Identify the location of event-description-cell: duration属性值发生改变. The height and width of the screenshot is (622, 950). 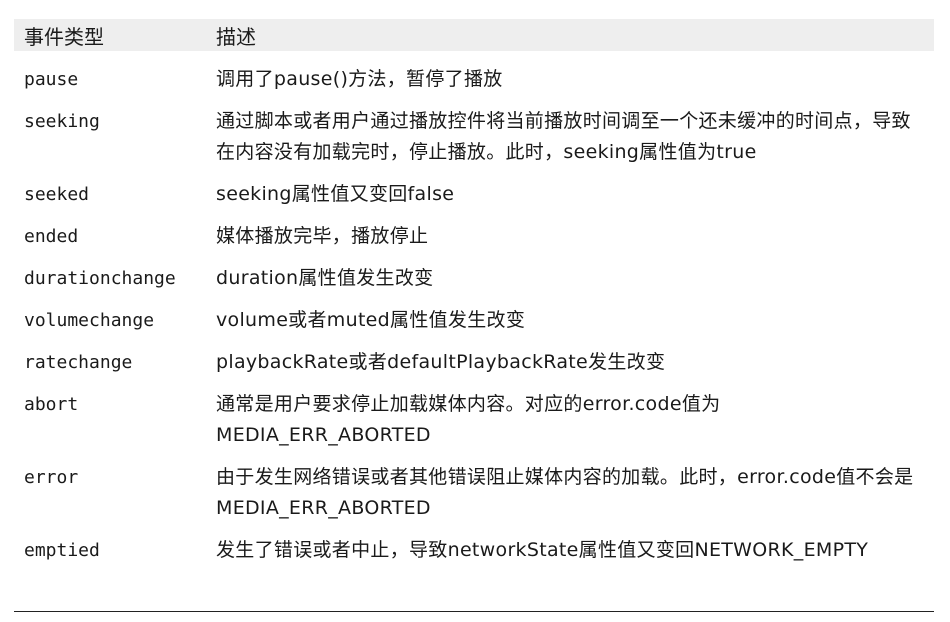
(325, 278).